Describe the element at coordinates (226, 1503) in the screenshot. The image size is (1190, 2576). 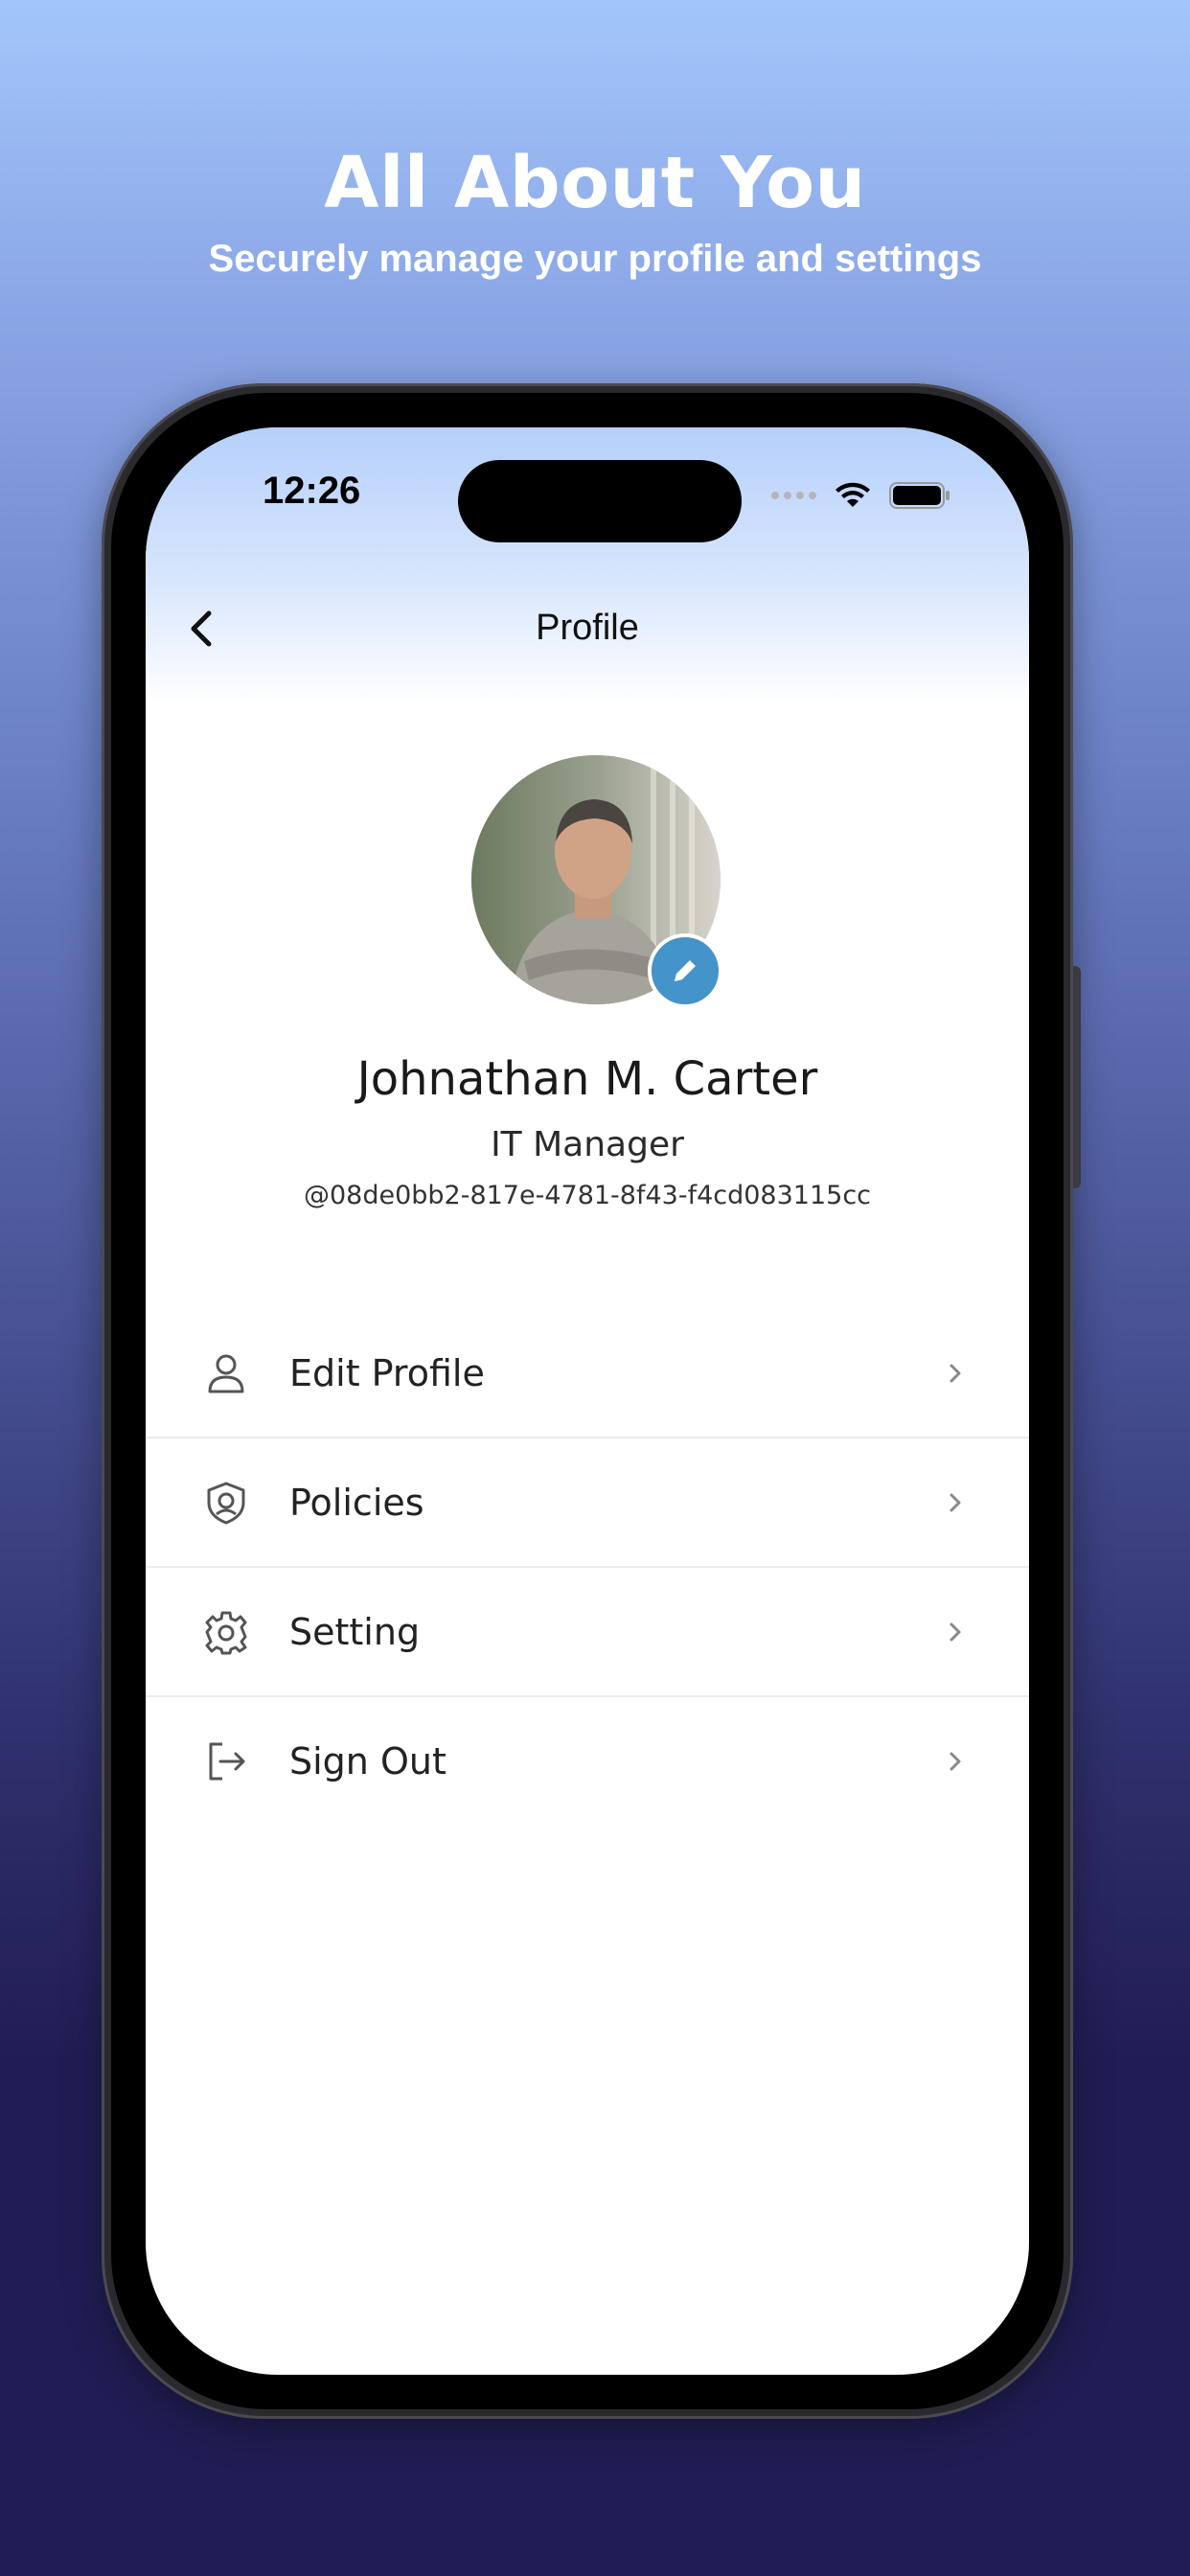
I see `shield-icon` at that location.